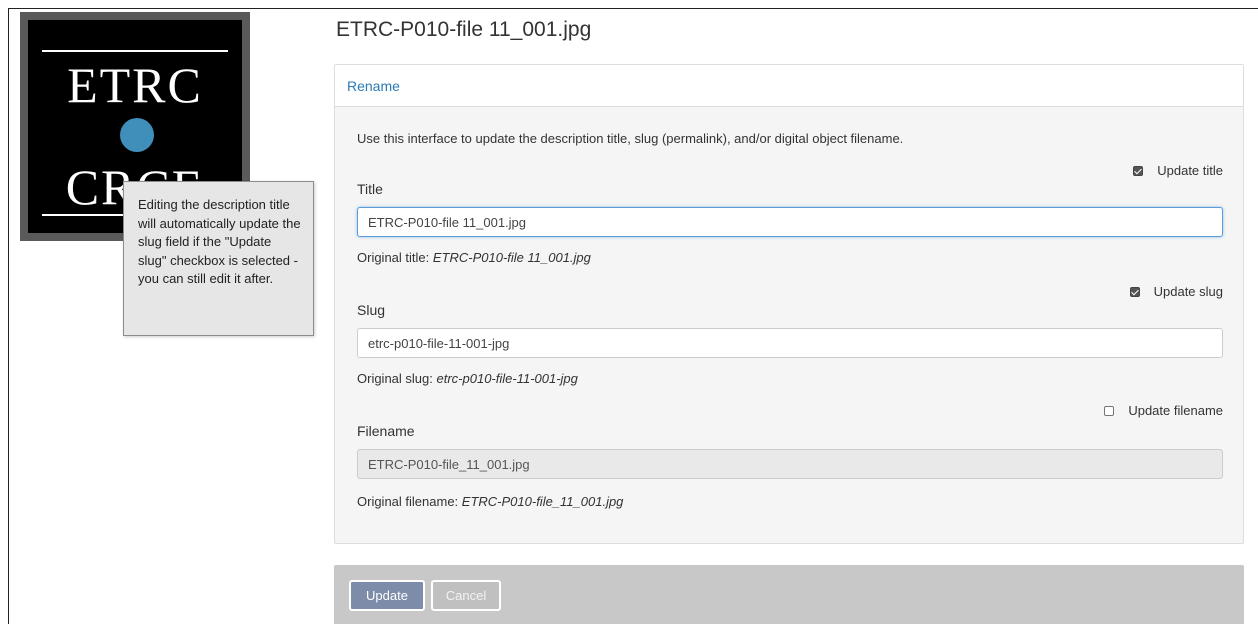 This screenshot has width=1258, height=624. I want to click on update-title-option: Update title, so click(1178, 170).